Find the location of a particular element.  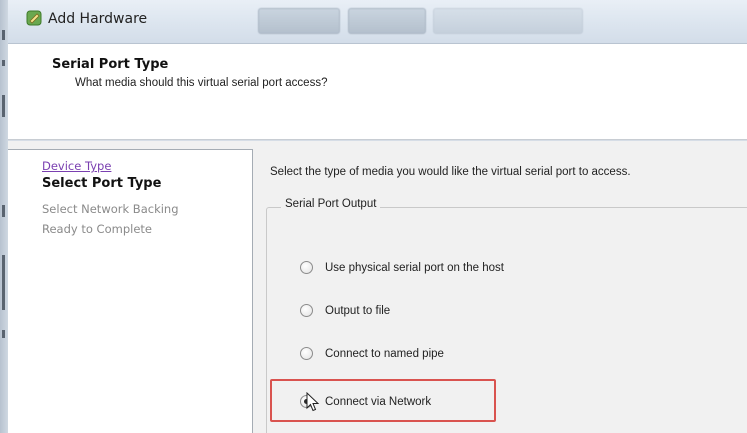

option-named-pipe: Connect to named pipe is located at coordinates (372, 353).